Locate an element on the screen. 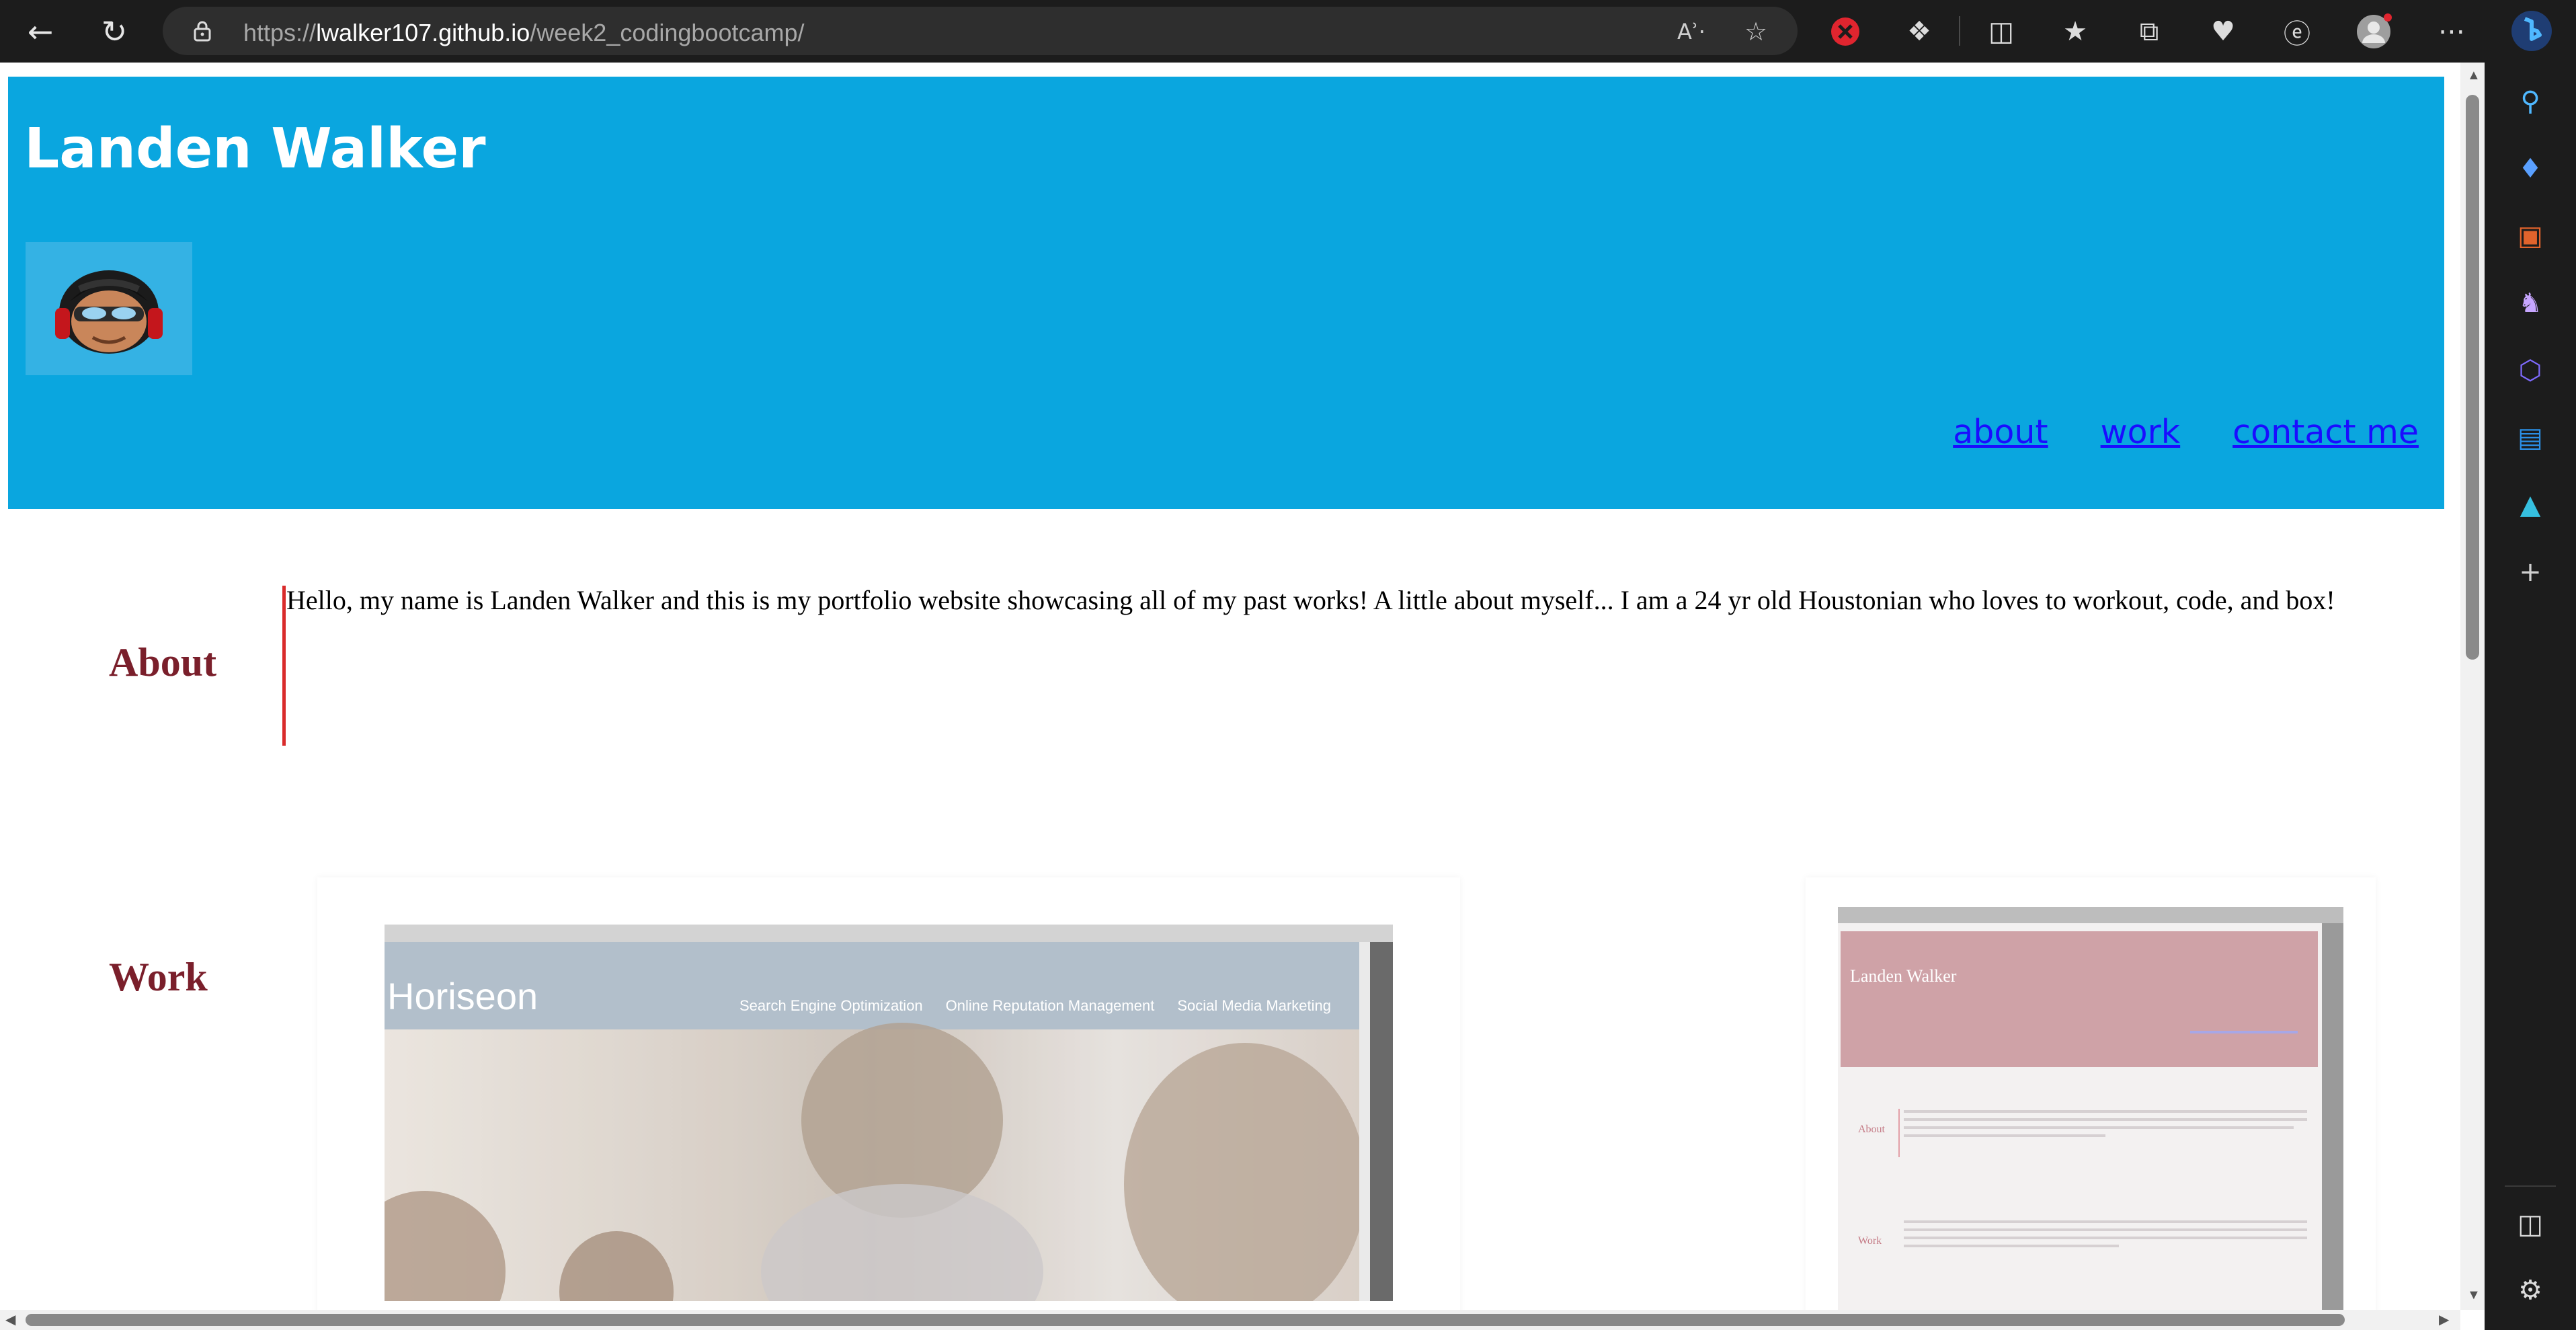 This screenshot has height=1330, width=2576. copilot-icon is located at coordinates (2531, 30).